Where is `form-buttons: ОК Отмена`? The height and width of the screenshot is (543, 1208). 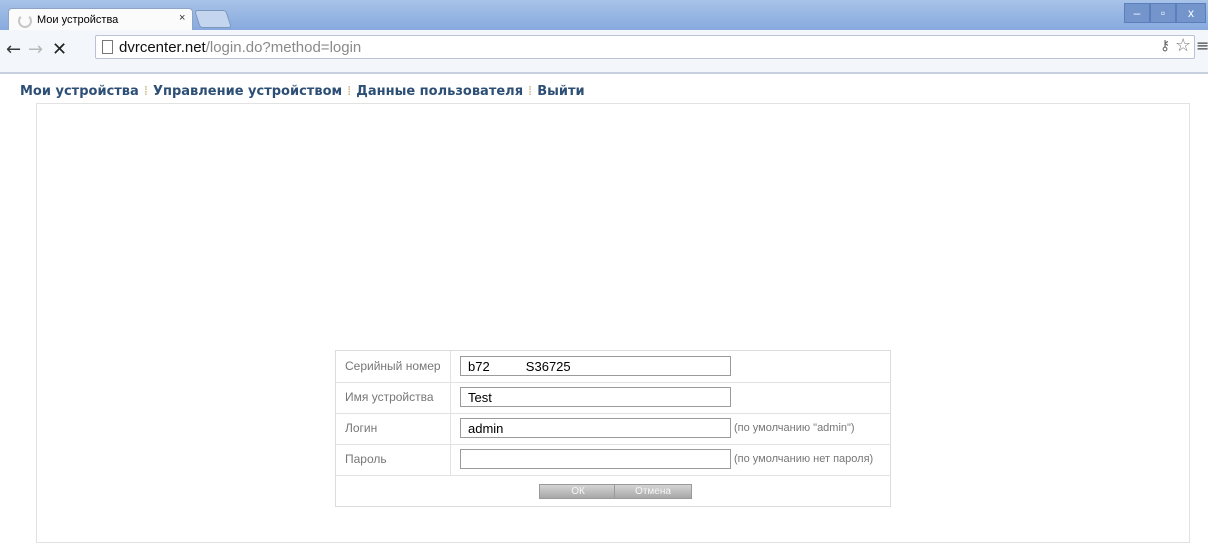
form-buttons: ОК Отмена is located at coordinates (613, 490).